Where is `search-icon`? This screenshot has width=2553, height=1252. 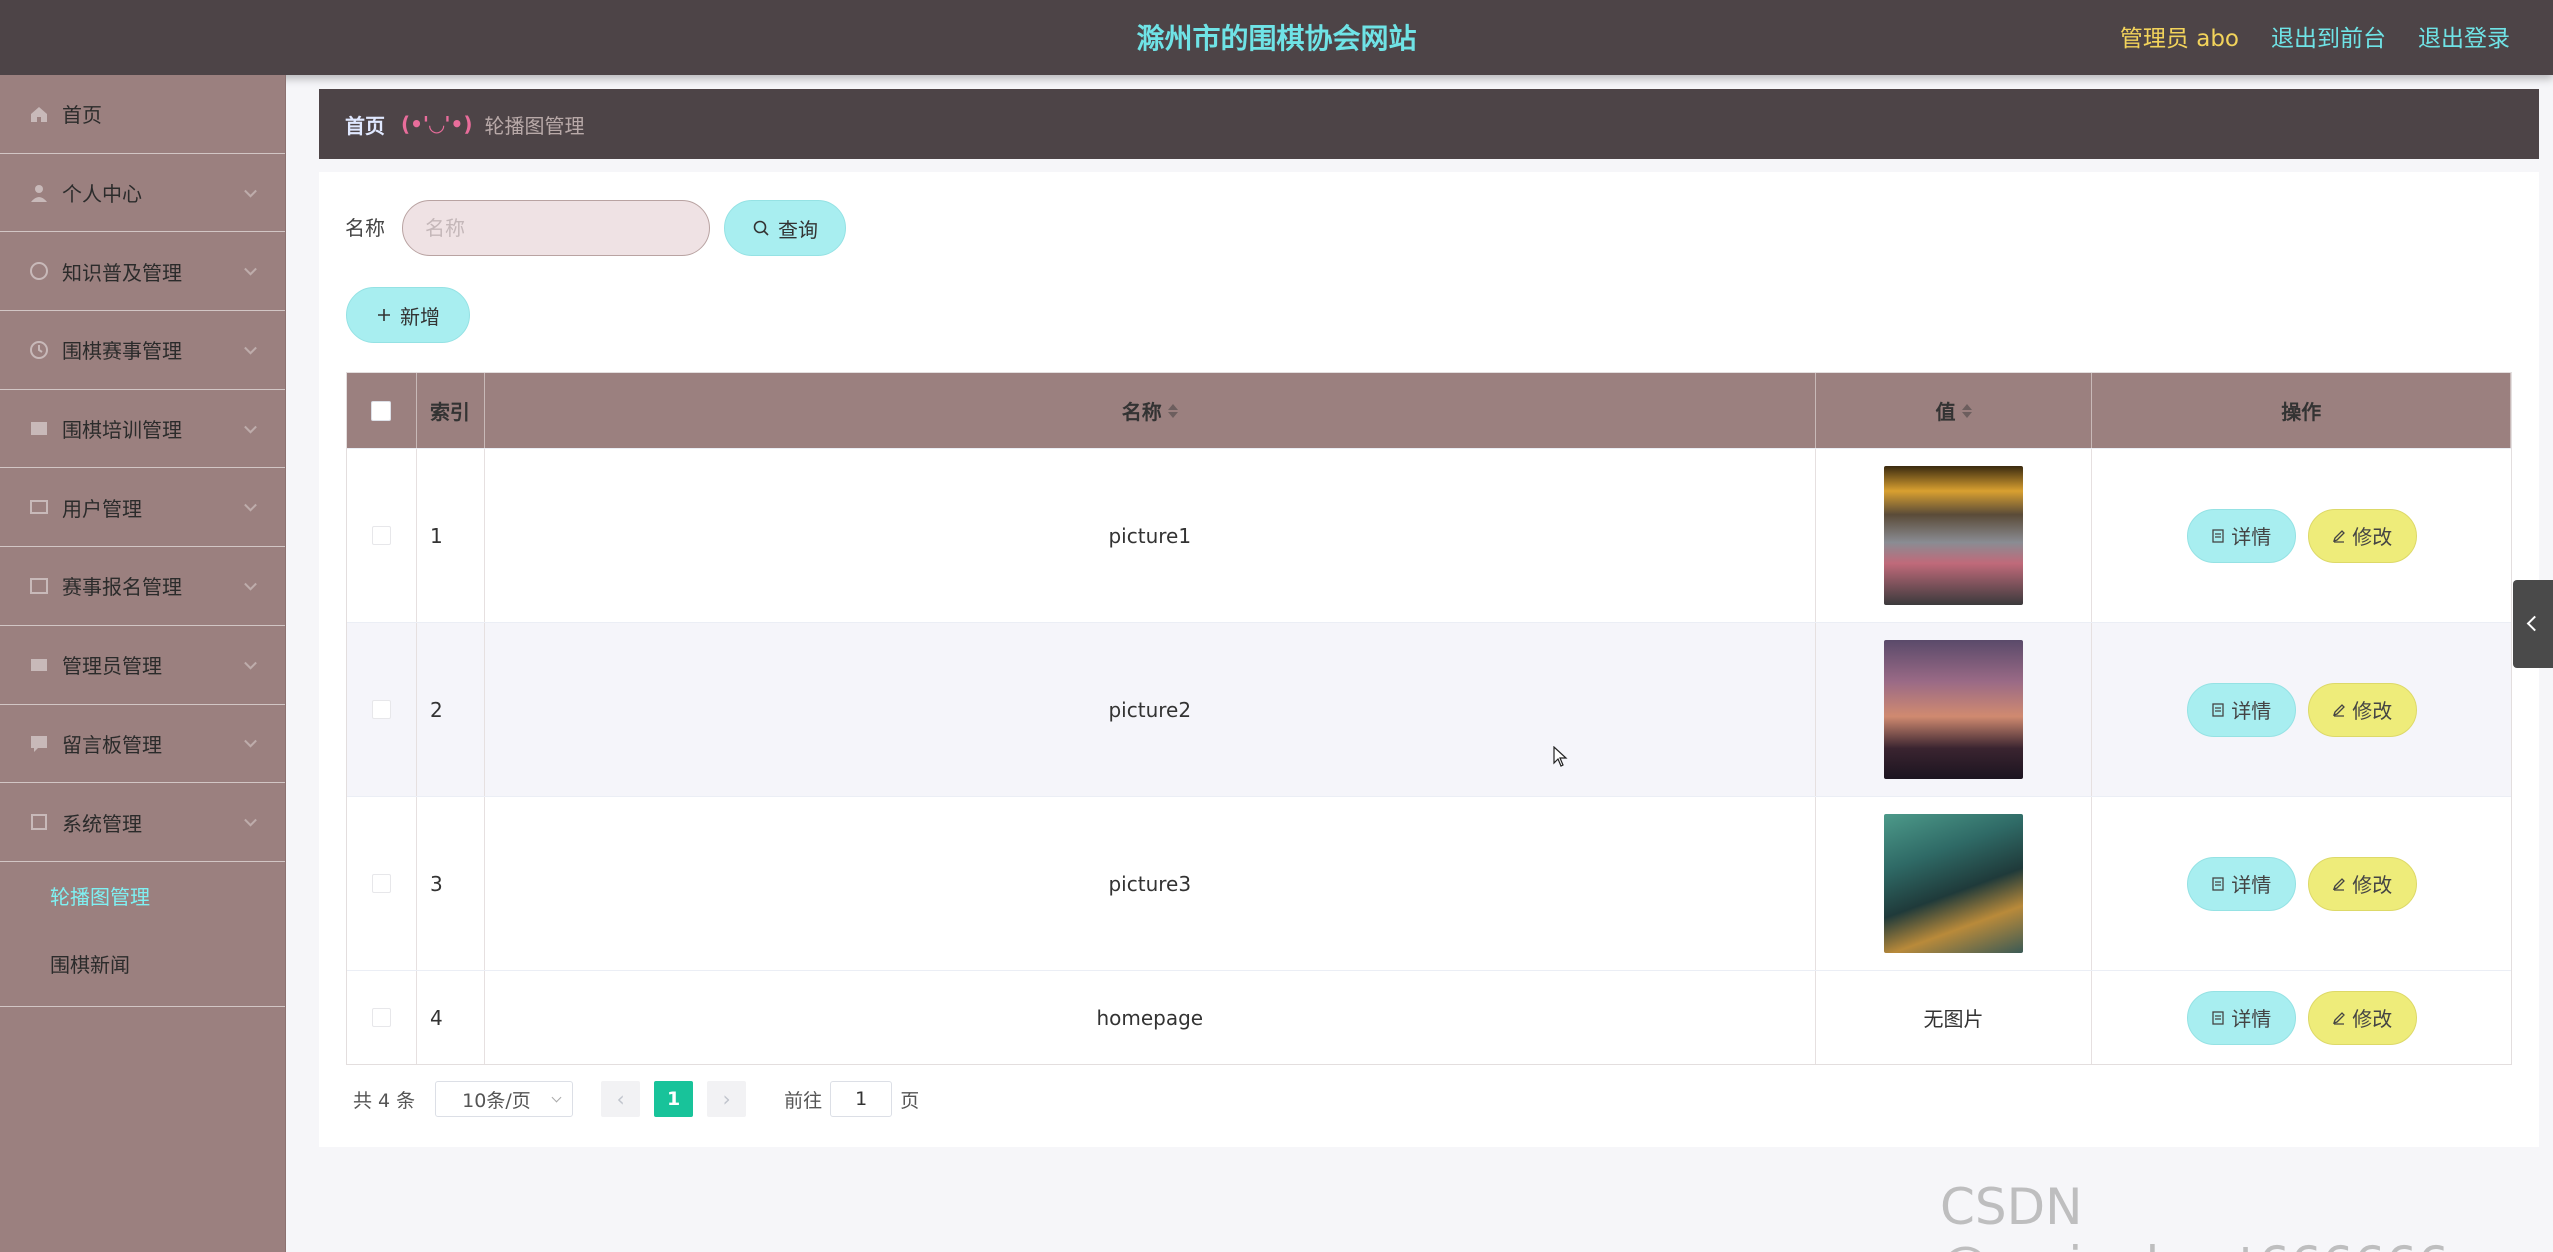 search-icon is located at coordinates (761, 228).